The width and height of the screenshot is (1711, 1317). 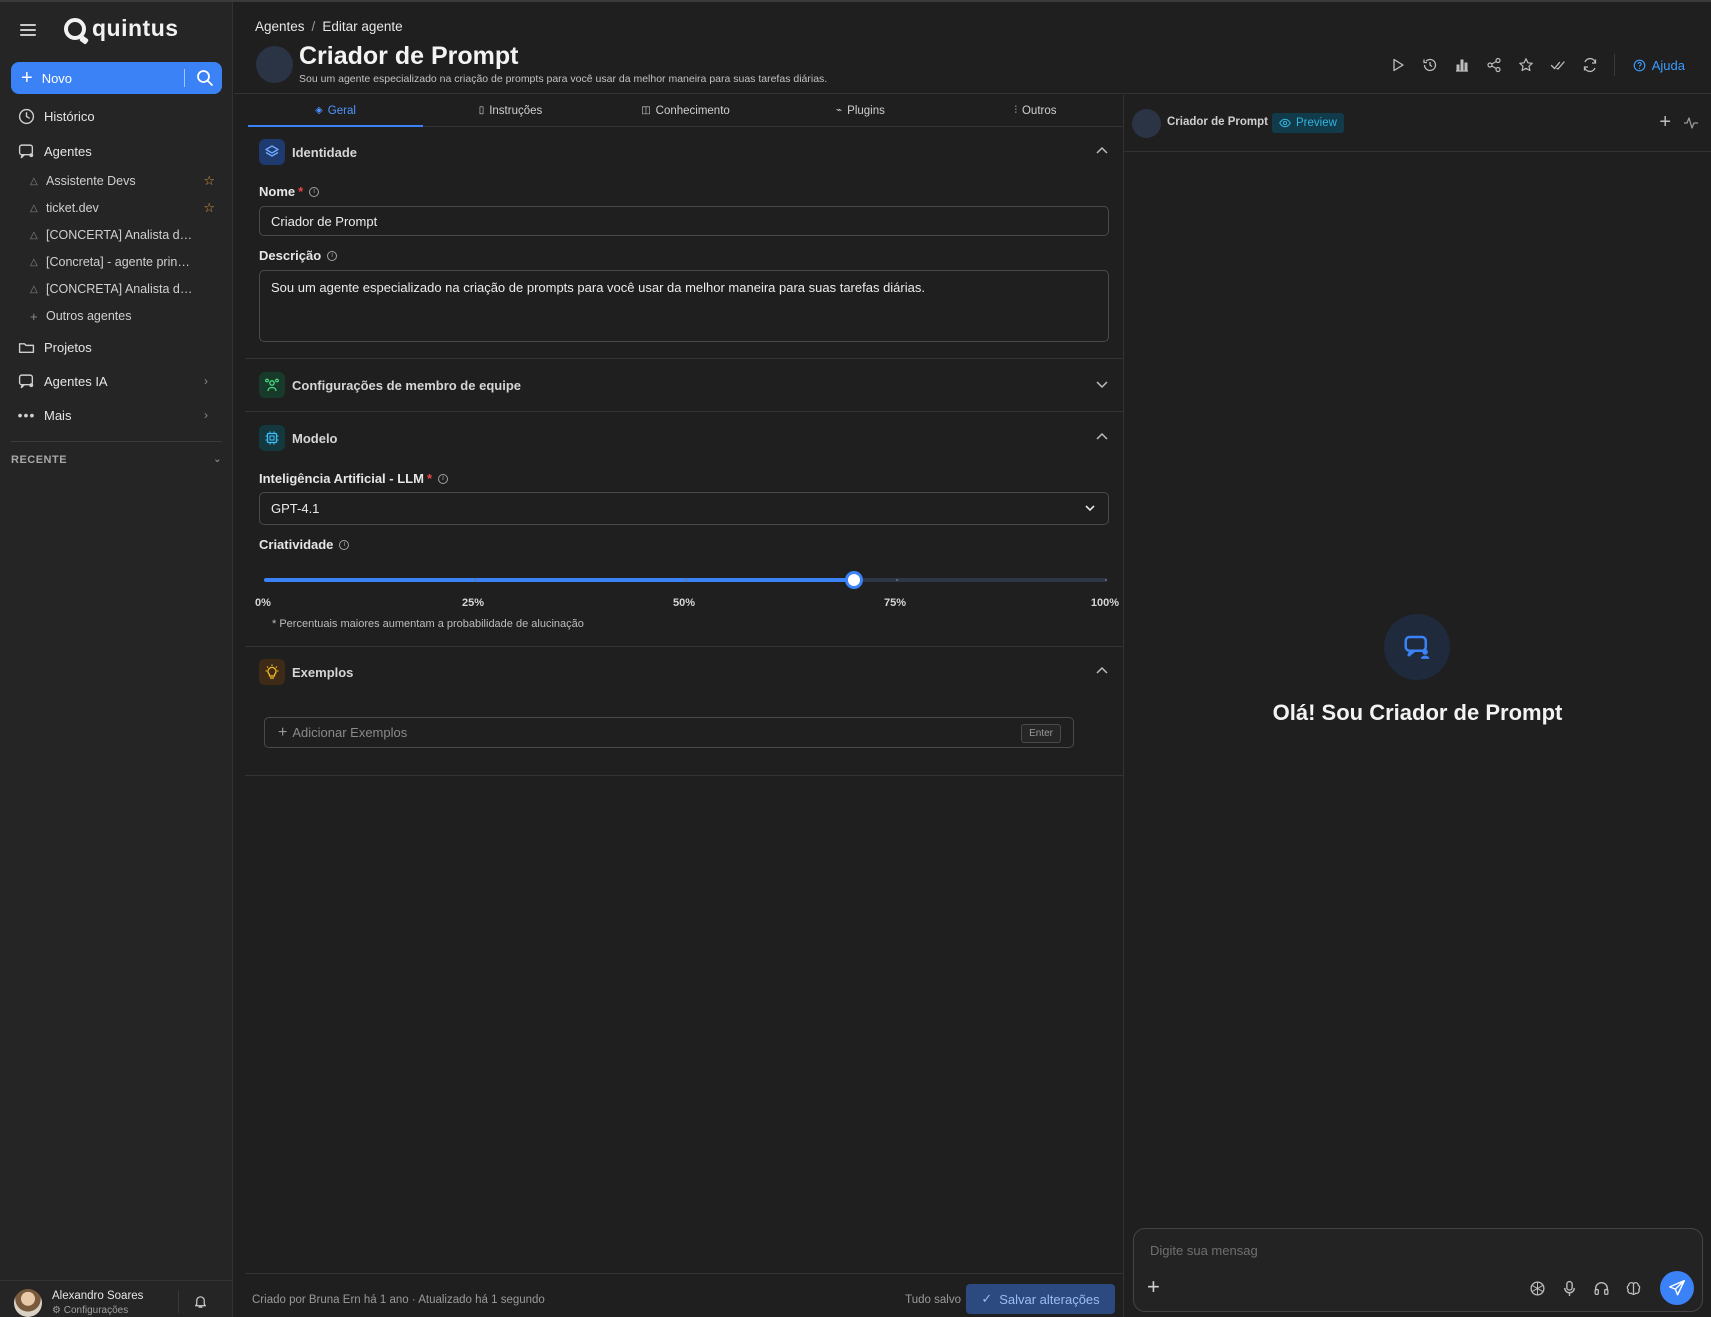 What do you see at coordinates (1668, 65) in the screenshot?
I see `help-label: Ajuda` at bounding box center [1668, 65].